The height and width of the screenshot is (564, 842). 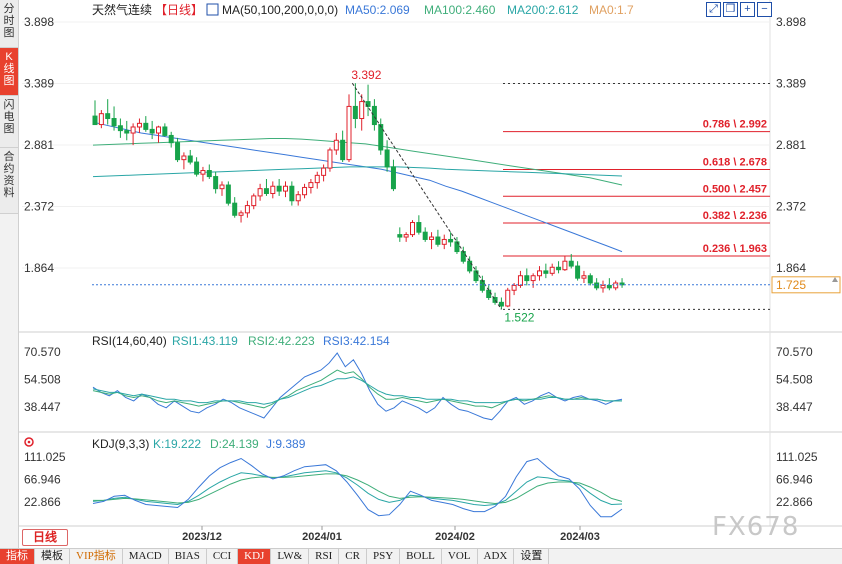 I want to click on main-tick-left-4: 1.864, so click(x=39, y=268).